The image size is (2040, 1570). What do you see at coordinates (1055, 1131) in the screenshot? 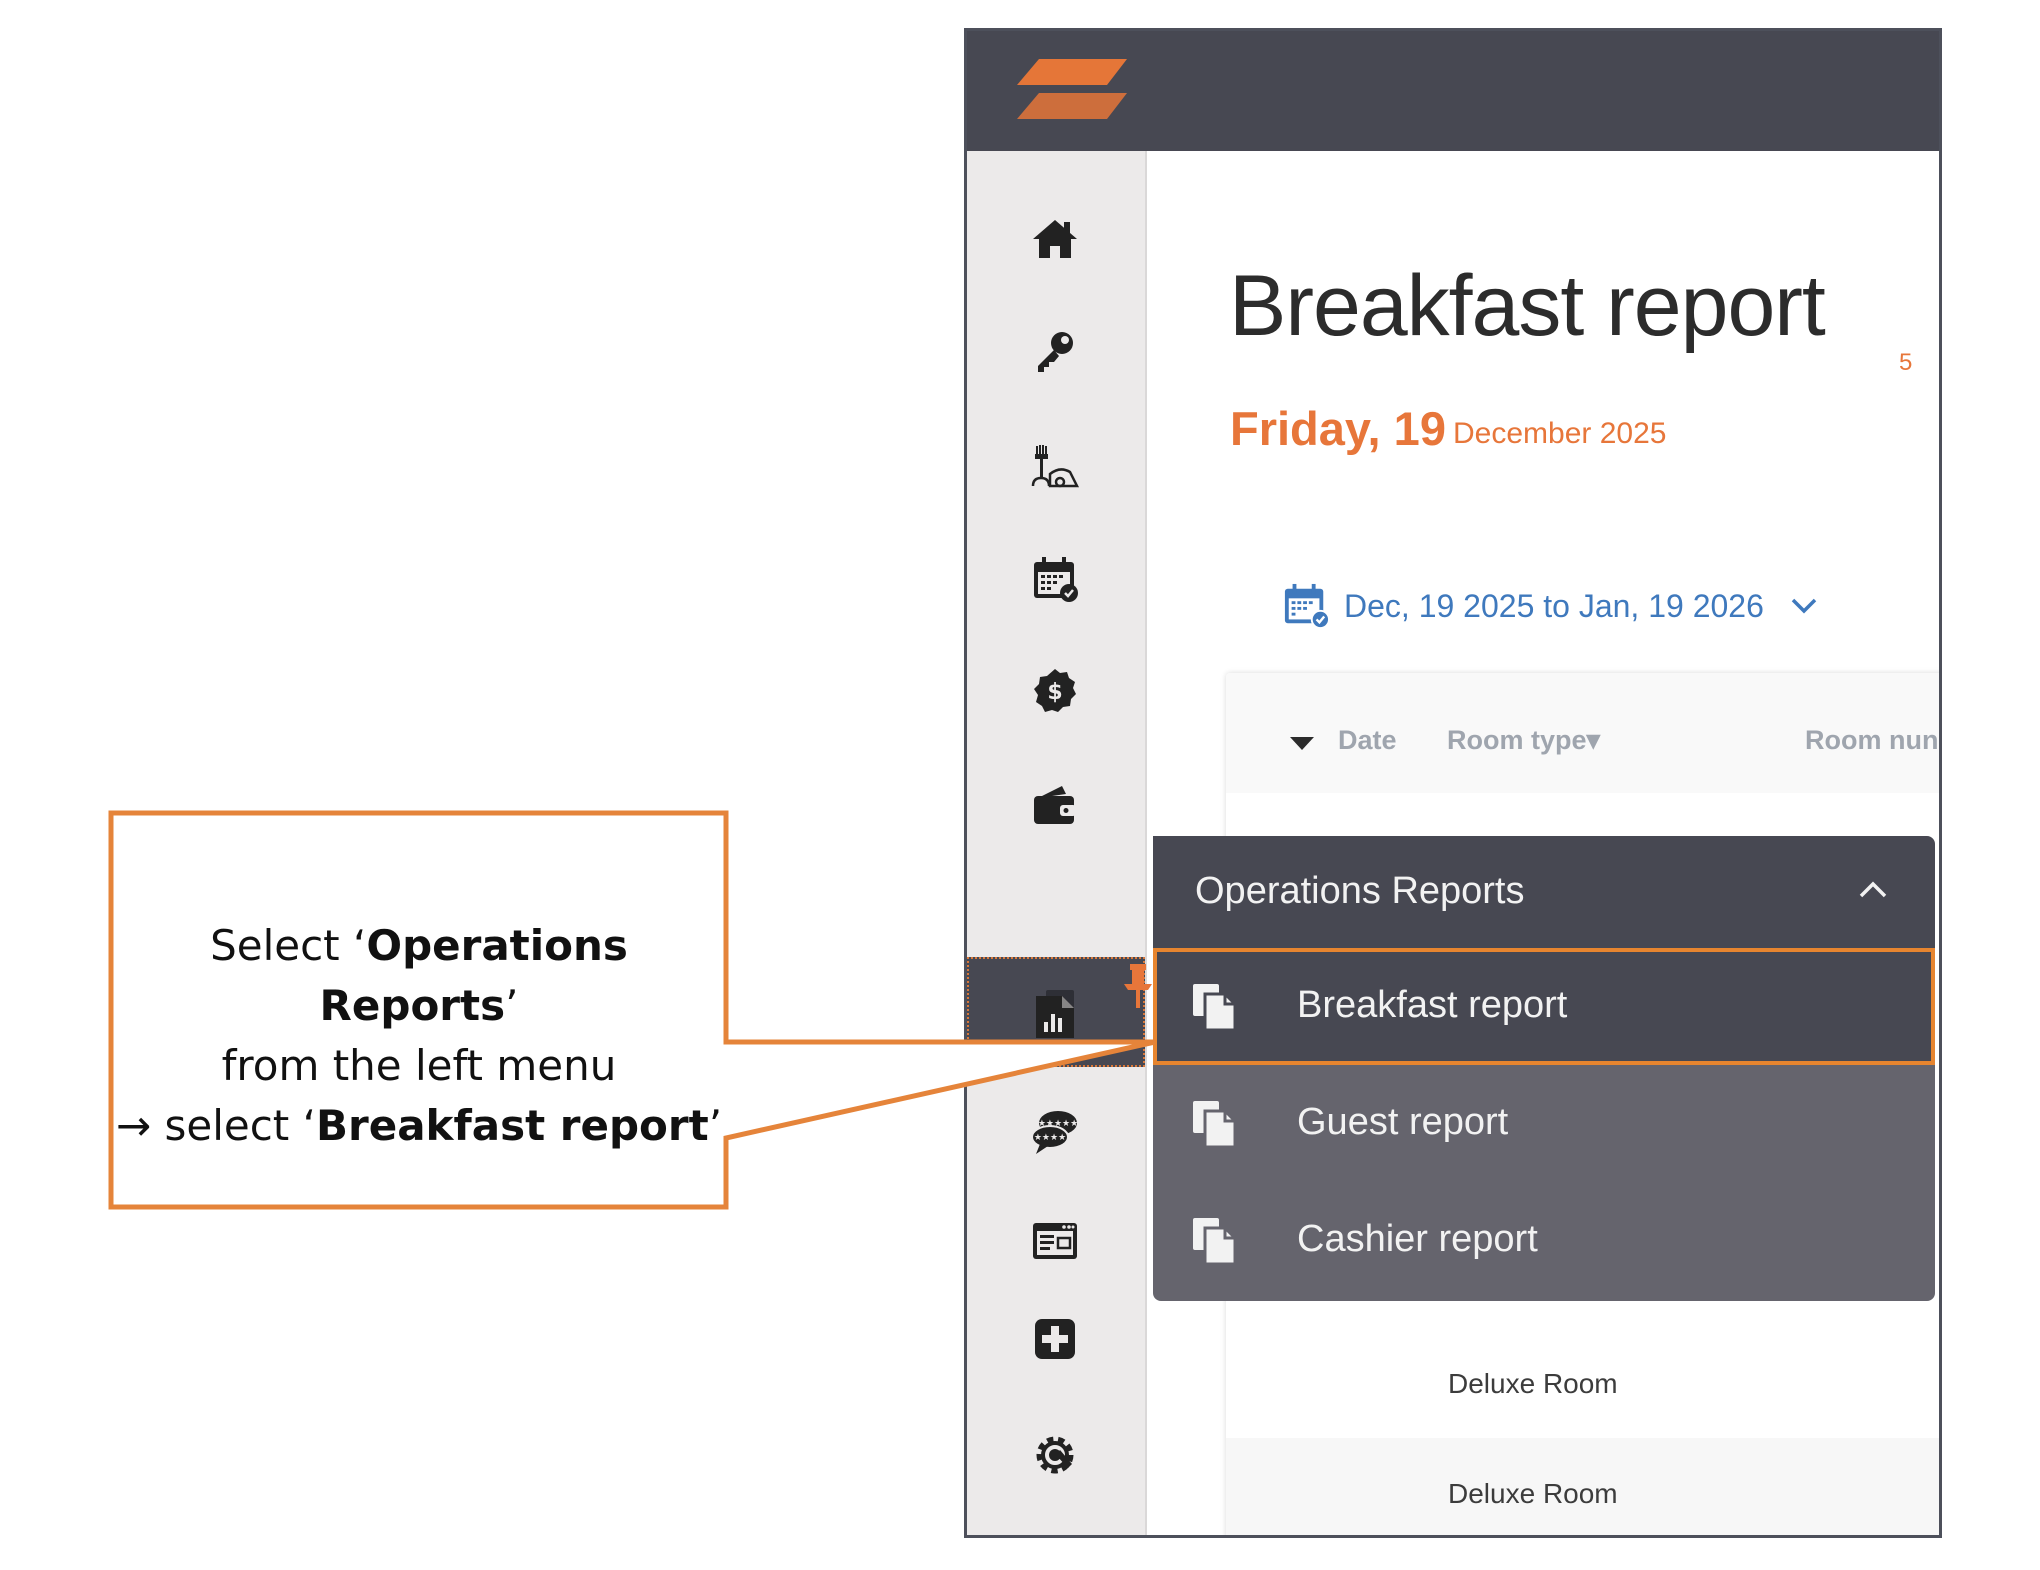
I see `reviews-icon: ★★★★★ ★★★★` at bounding box center [1055, 1131].